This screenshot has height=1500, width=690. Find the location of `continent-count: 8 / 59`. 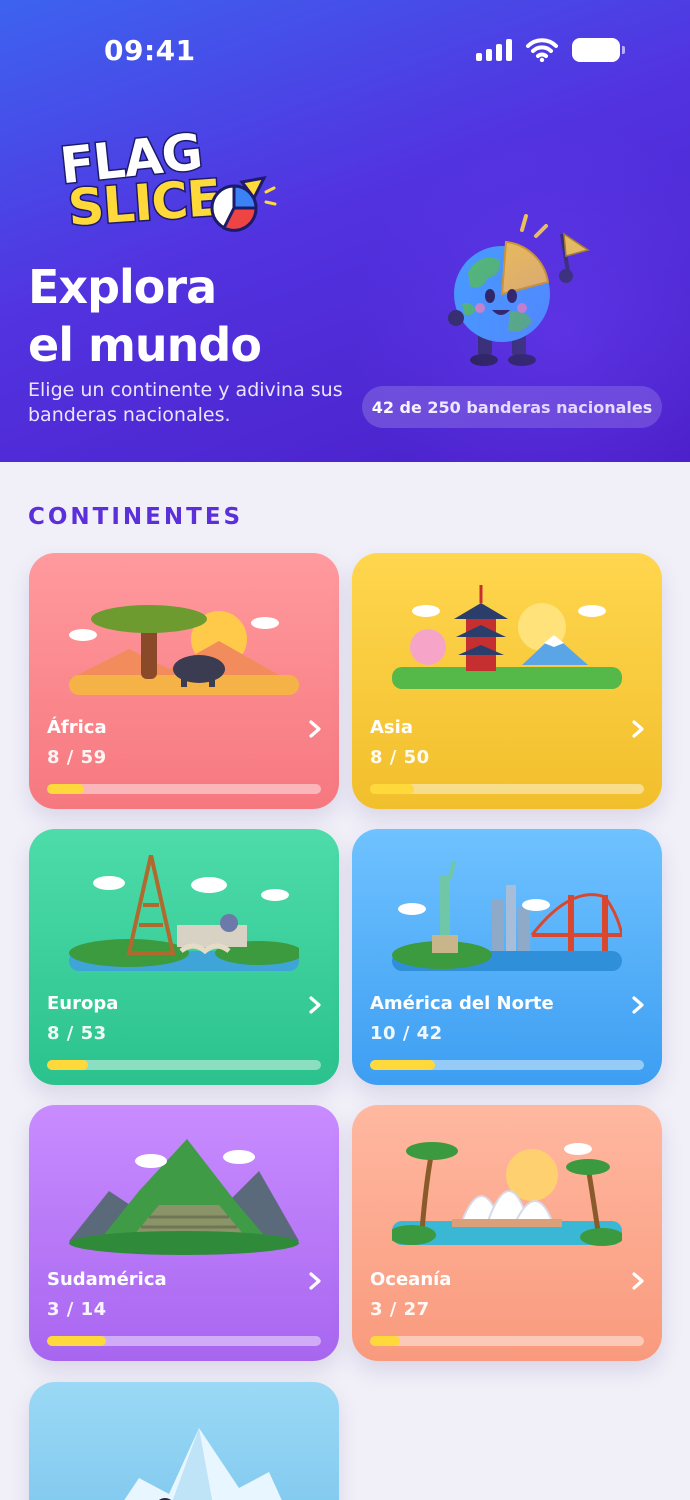

continent-count: 8 / 59 is located at coordinates (77, 757).